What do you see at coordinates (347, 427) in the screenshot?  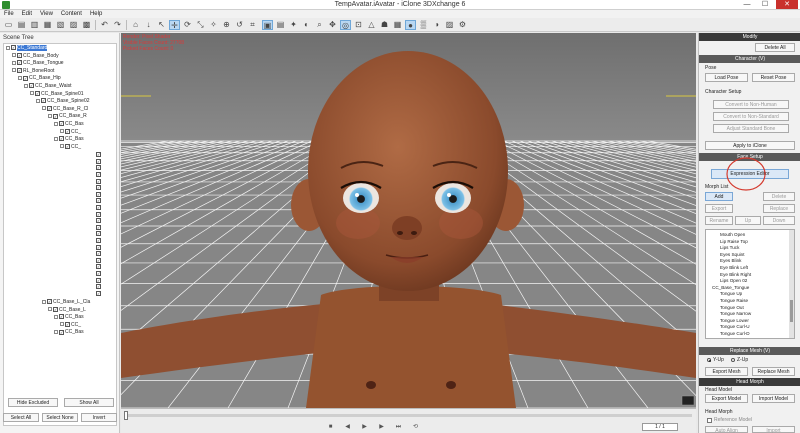 I see `previous-frame-icon: ◀` at bounding box center [347, 427].